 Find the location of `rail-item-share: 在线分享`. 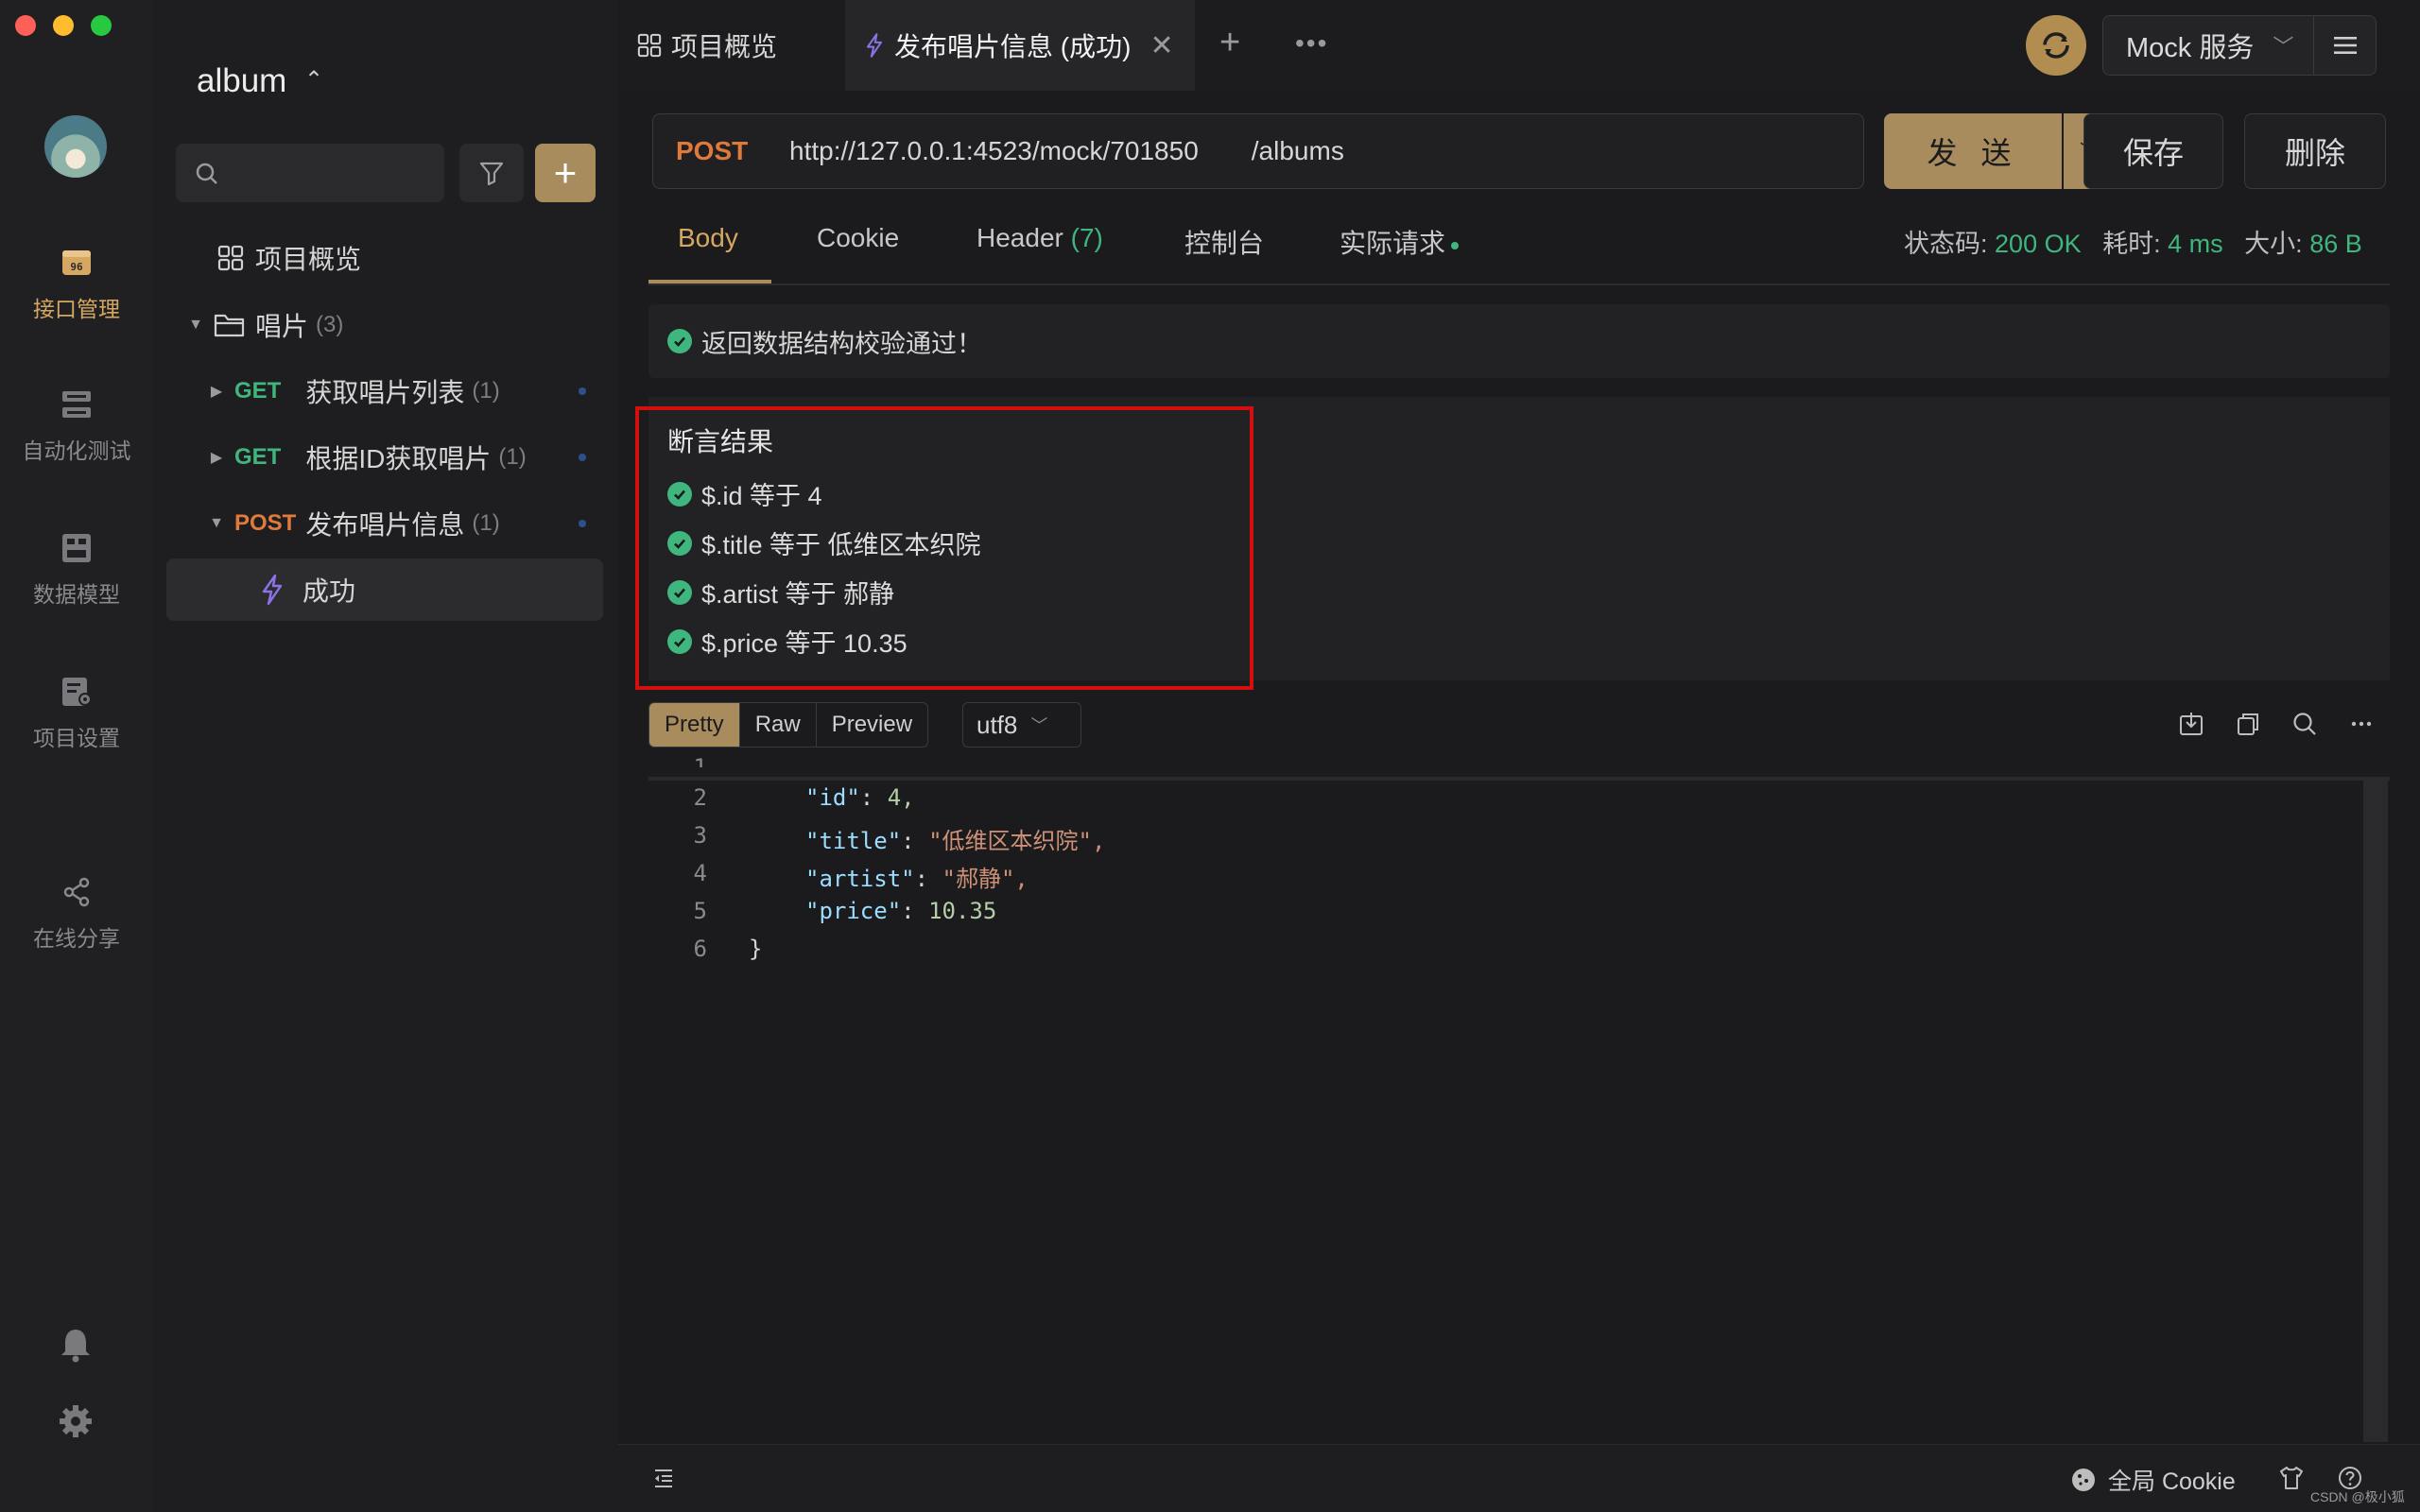

rail-item-share: 在线分享 is located at coordinates (76, 913).